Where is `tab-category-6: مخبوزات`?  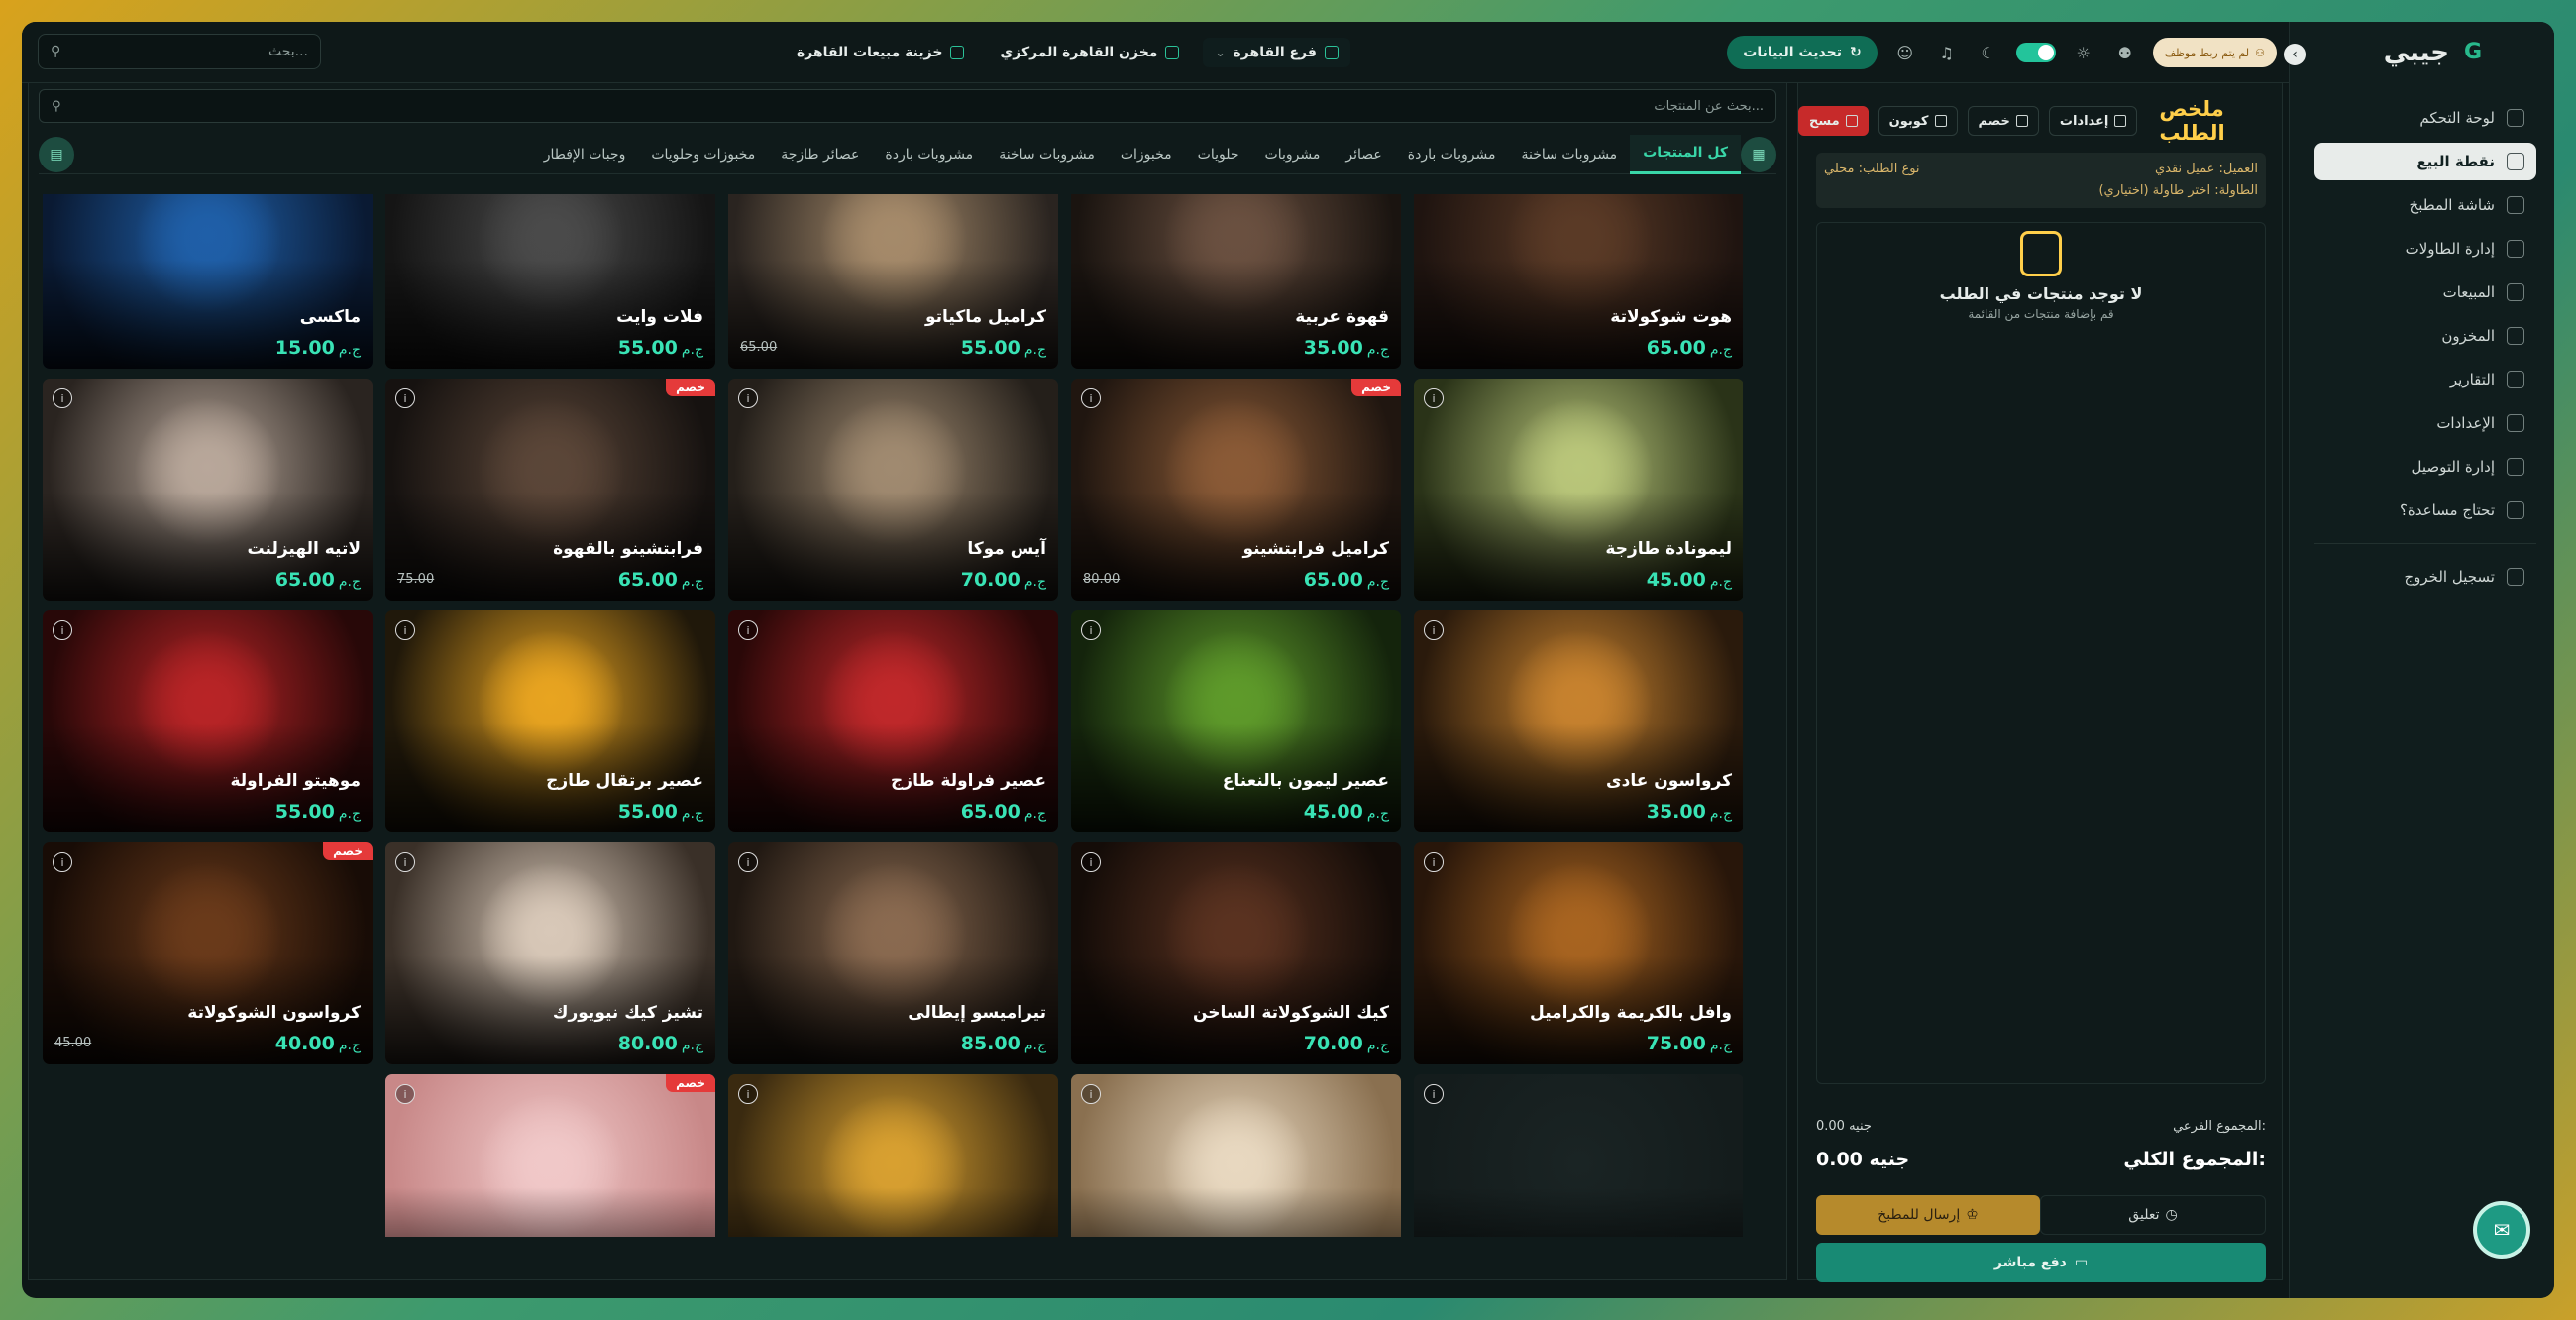 tab-category-6: مخبوزات is located at coordinates (1146, 154).